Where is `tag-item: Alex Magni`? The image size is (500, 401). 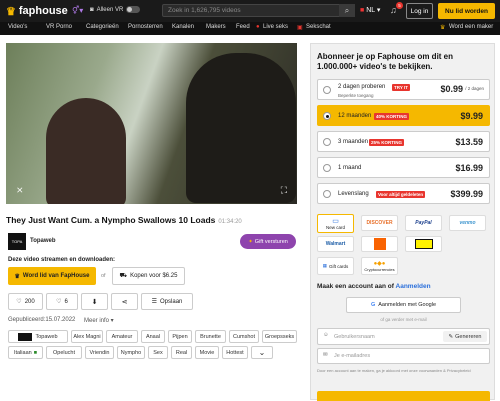
tag-item: Alex Magni is located at coordinates (87, 336).